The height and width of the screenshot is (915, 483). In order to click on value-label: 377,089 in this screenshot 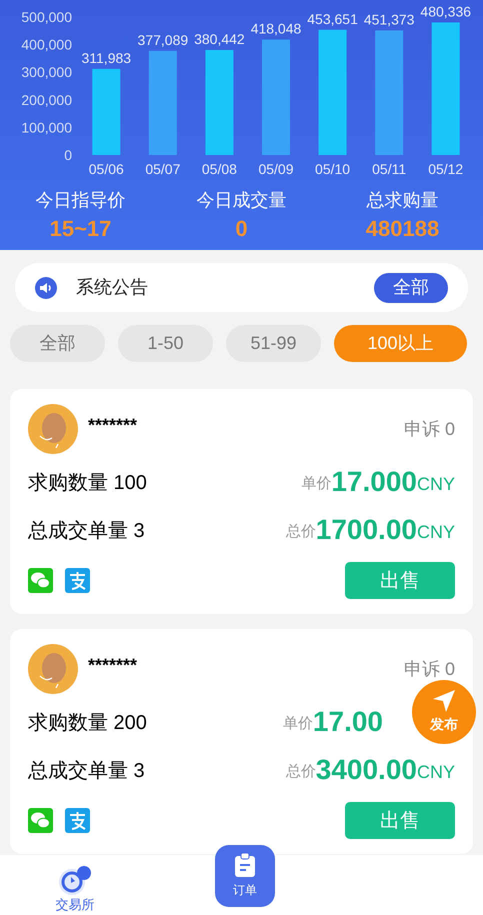, I will do `click(163, 40)`.